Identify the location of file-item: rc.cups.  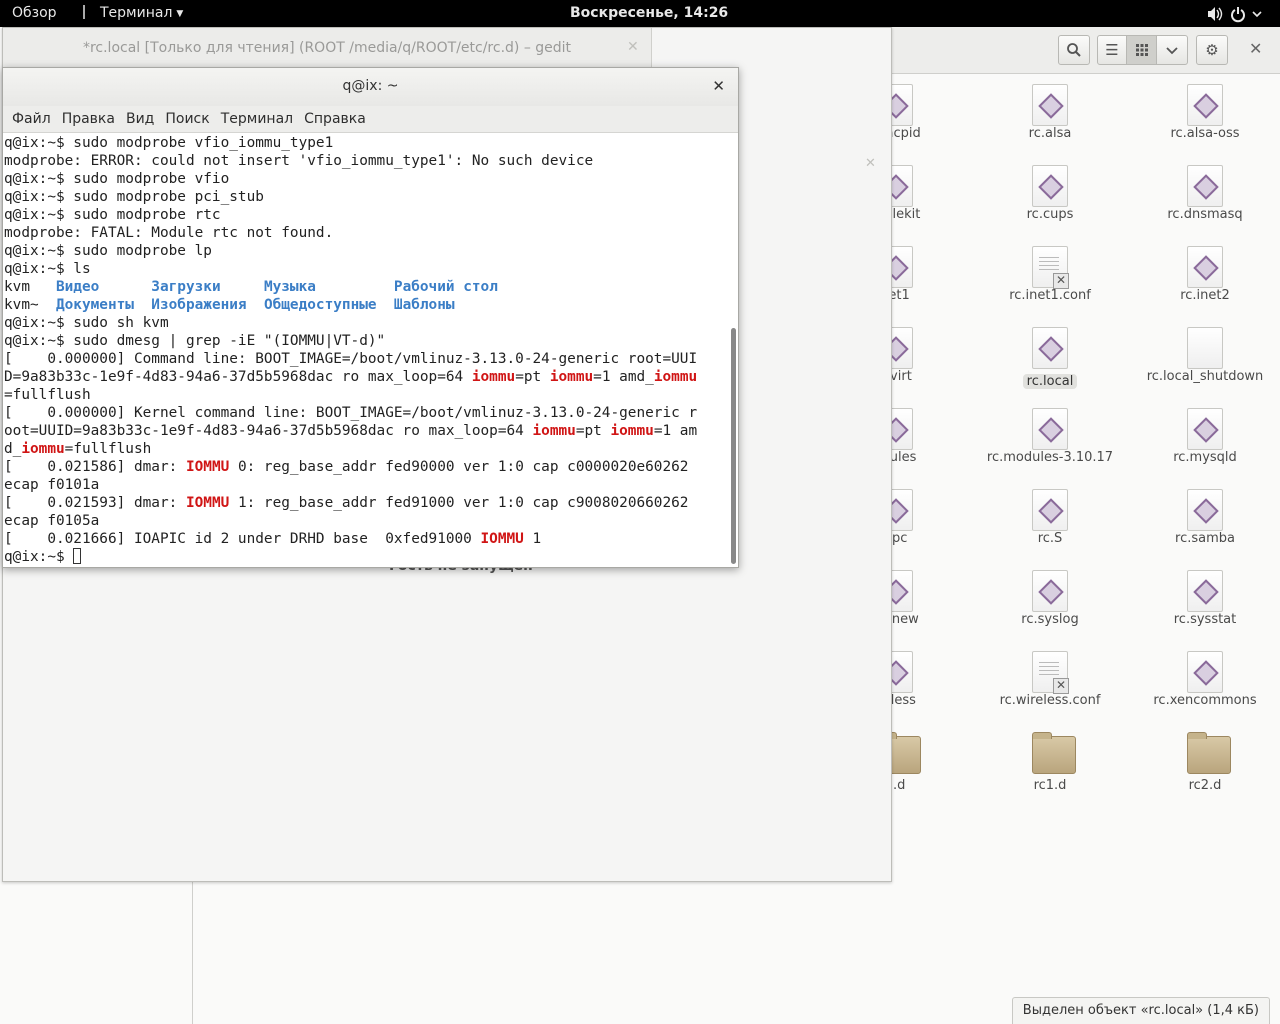
(1050, 193).